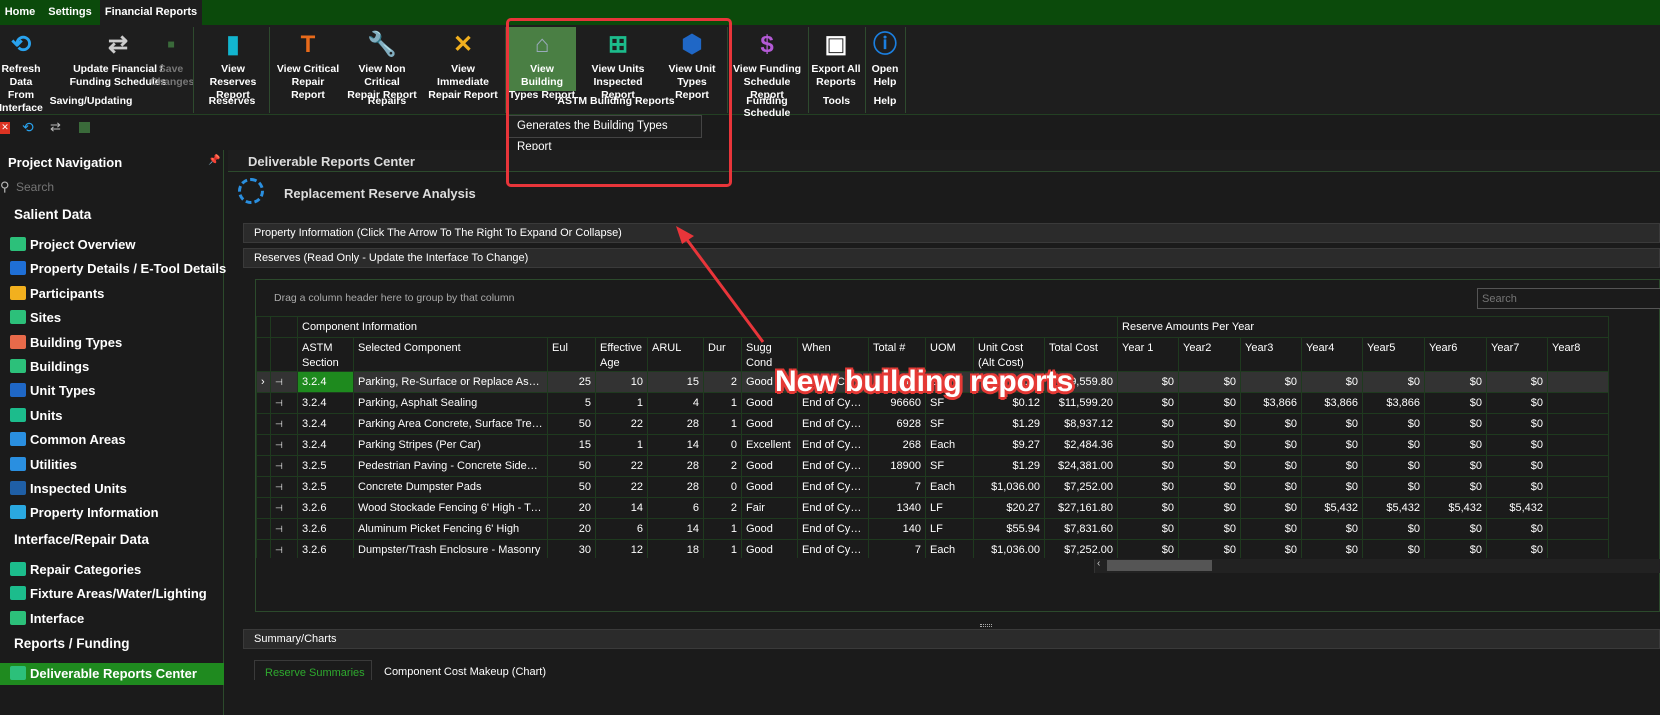 This screenshot has height=715, width=1660. What do you see at coordinates (924, 381) in the screenshot?
I see `annotation-label: New building reports` at bounding box center [924, 381].